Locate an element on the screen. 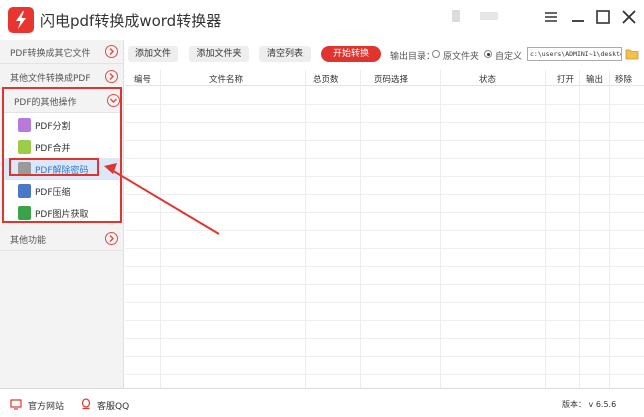  add-file-button: 添加文件 is located at coordinates (153, 54).